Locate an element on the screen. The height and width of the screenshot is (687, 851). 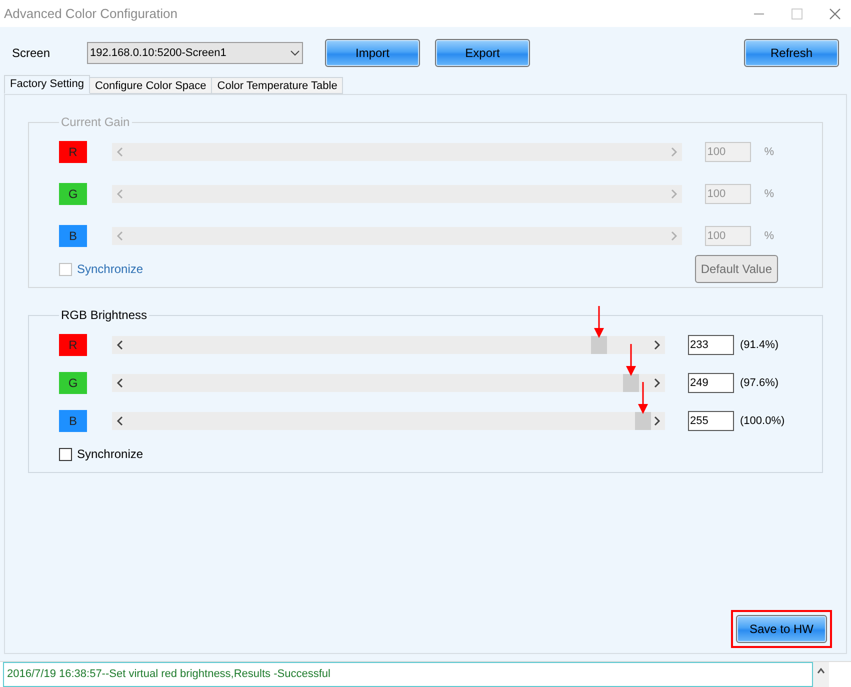
scrollbar is located at coordinates (821, 674).